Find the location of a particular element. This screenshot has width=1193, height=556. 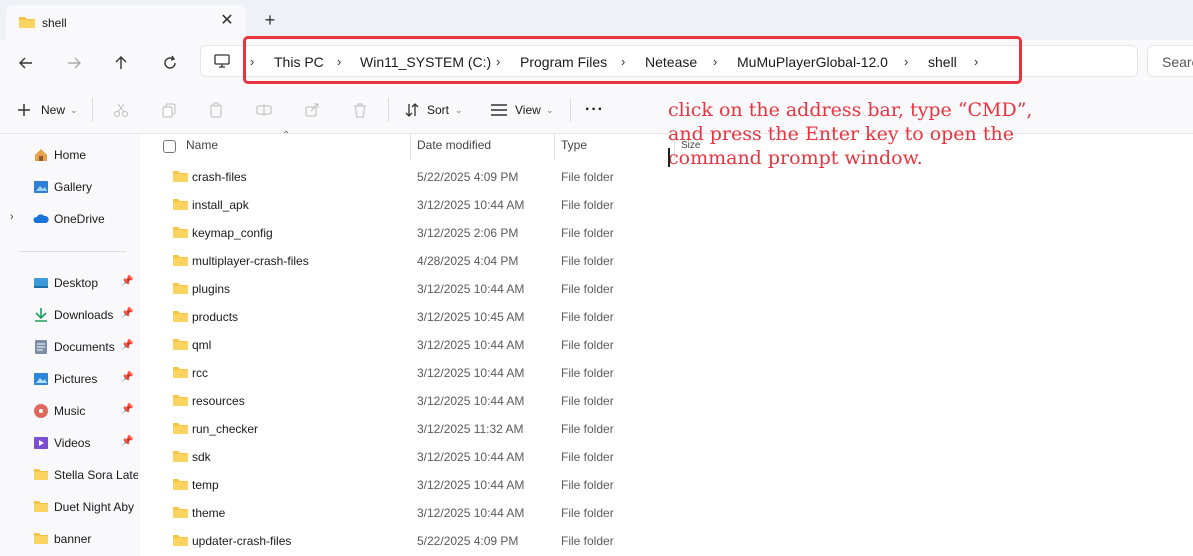

file-name: install_apk is located at coordinates (220, 205).